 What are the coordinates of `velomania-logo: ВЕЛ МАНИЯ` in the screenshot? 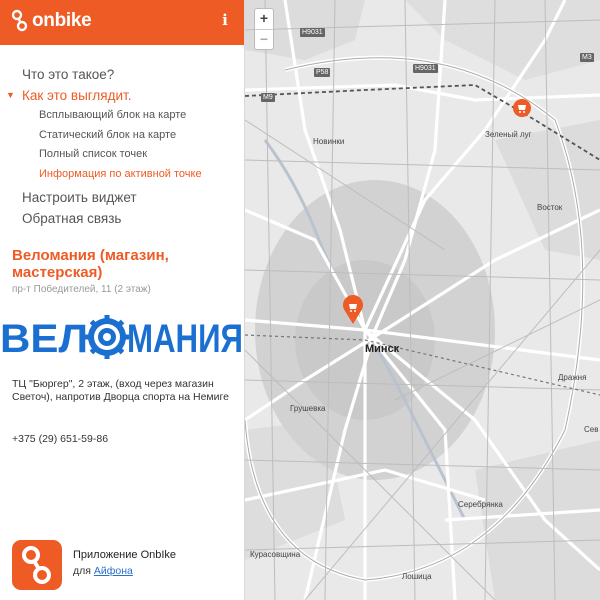 It's located at (122, 339).